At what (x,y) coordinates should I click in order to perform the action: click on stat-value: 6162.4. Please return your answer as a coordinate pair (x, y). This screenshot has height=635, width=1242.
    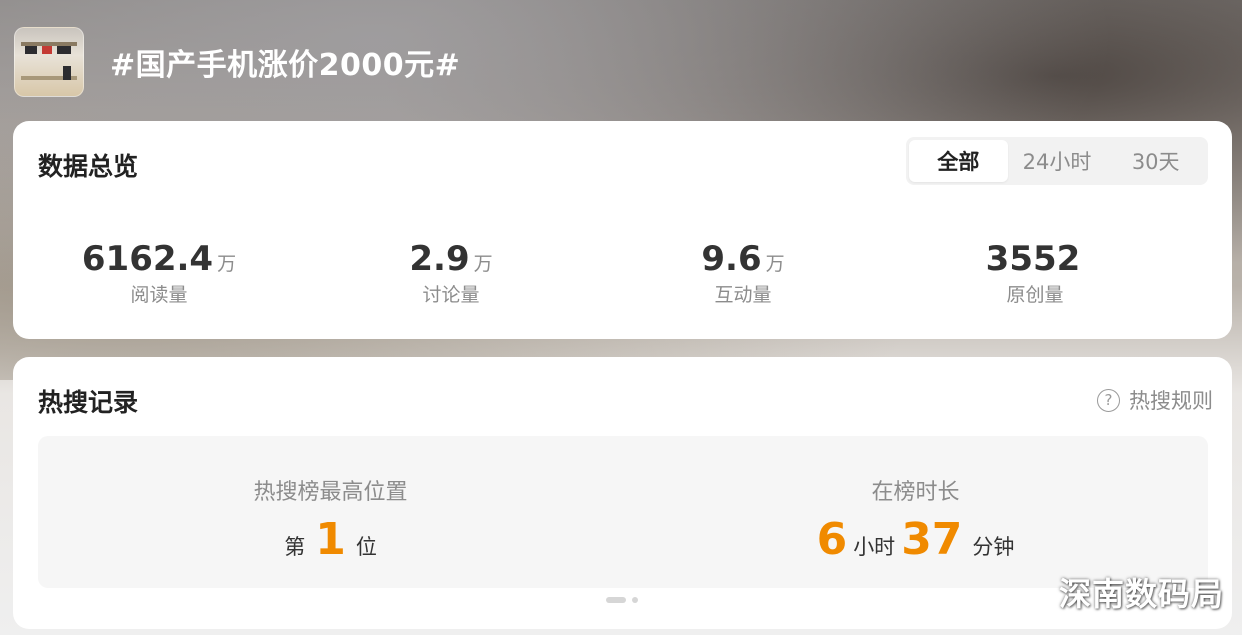
    Looking at the image, I should click on (147, 259).